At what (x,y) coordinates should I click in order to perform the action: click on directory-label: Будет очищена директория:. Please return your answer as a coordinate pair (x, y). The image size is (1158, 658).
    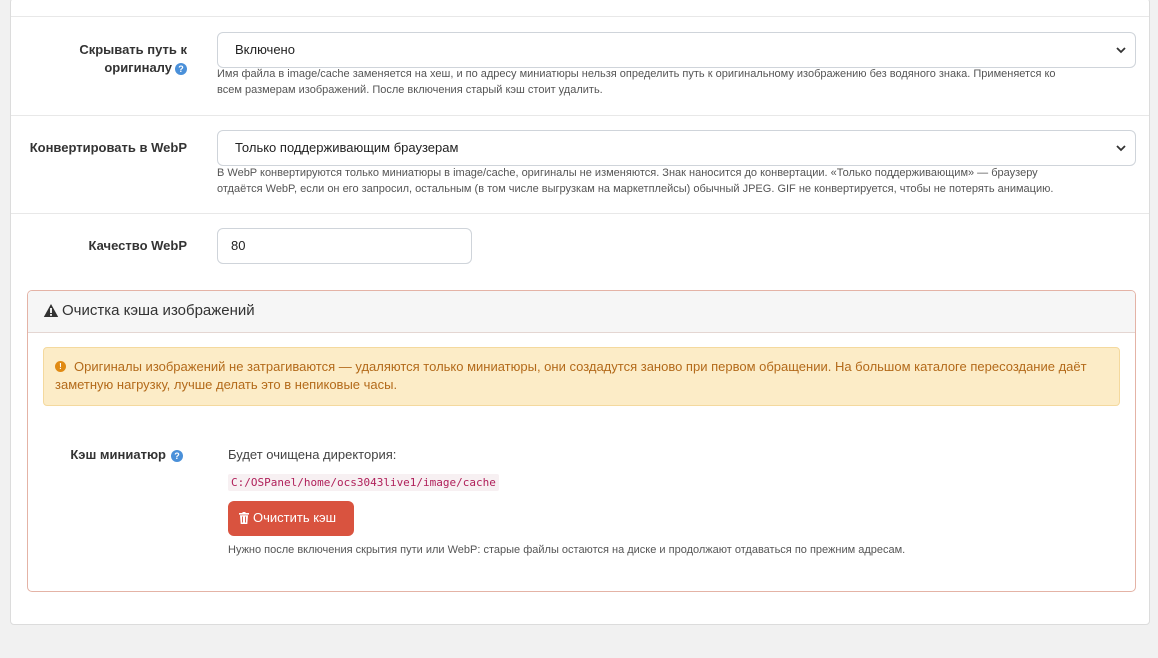
    Looking at the image, I should click on (312, 454).